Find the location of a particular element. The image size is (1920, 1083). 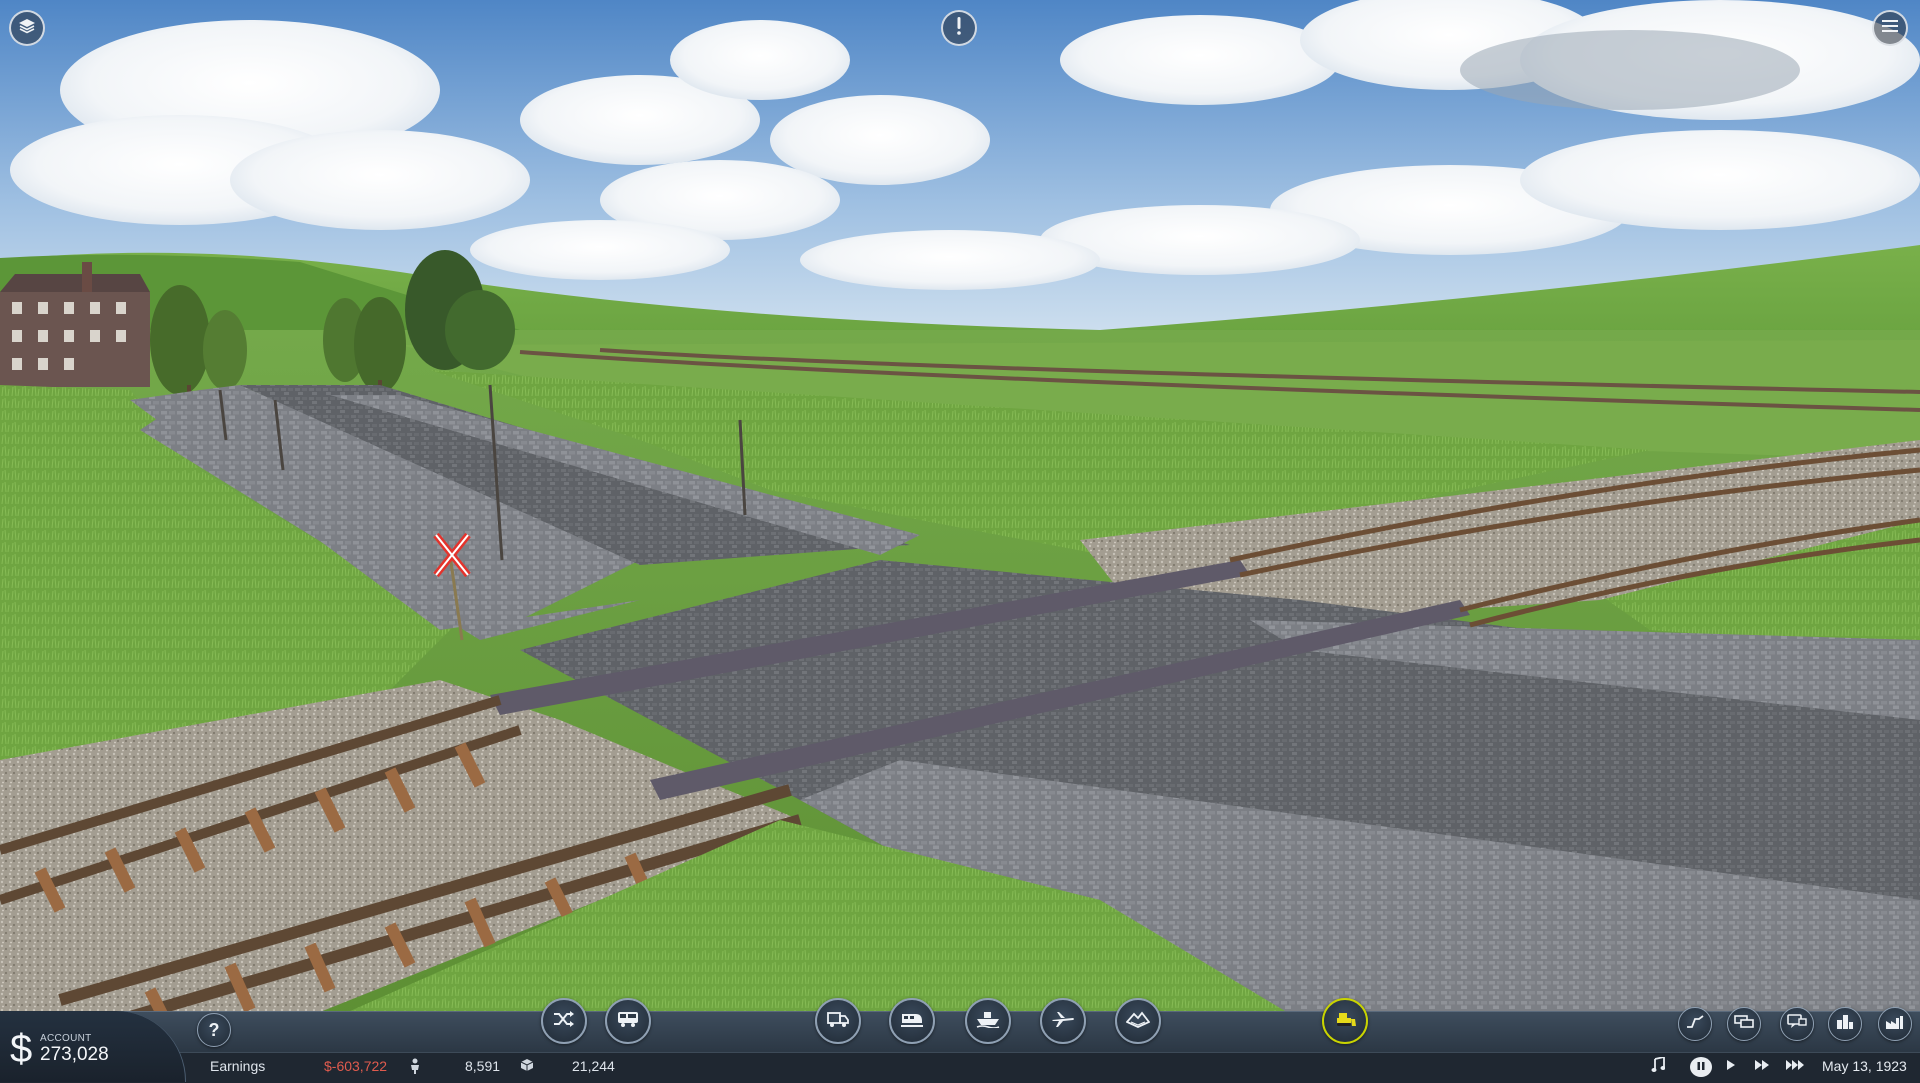

terrain-icon is located at coordinates (1138, 1021).